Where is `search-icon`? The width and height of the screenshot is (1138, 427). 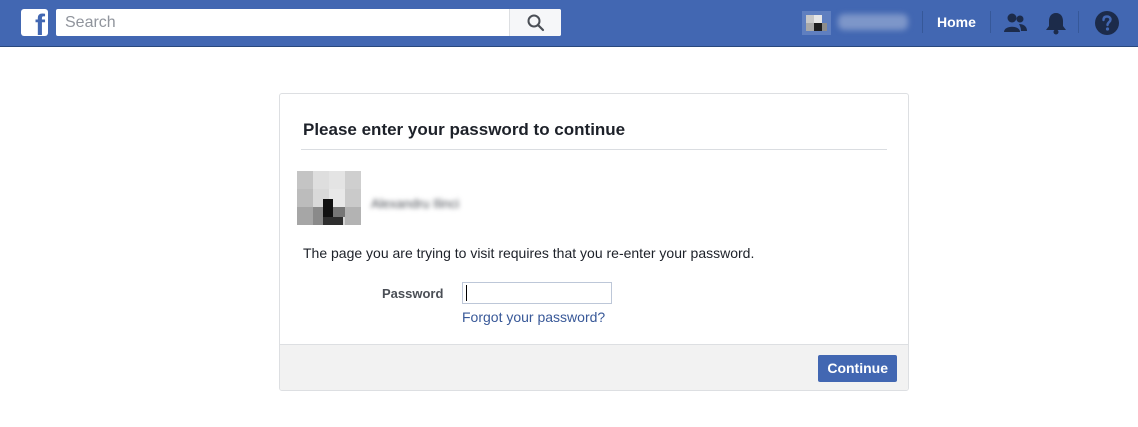
search-icon is located at coordinates (536, 23).